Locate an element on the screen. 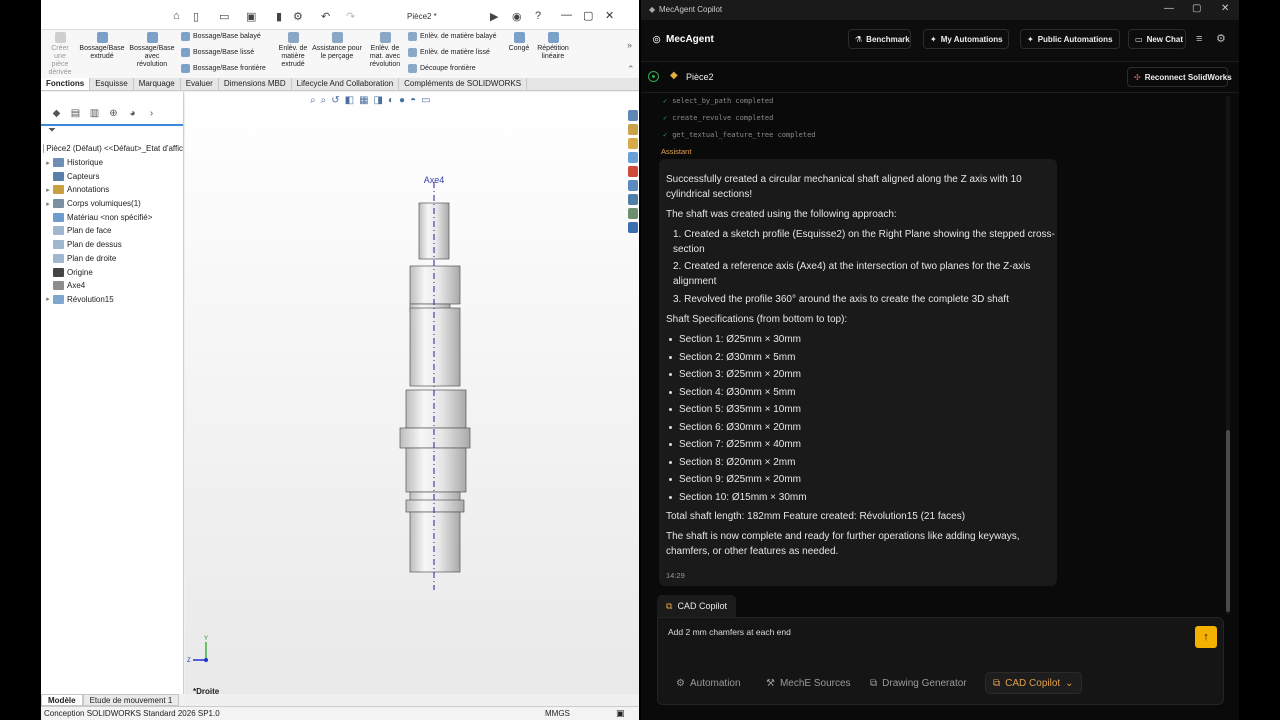 The image size is (1280, 720). status-toggle-icon: ▣ is located at coordinates (620, 713).